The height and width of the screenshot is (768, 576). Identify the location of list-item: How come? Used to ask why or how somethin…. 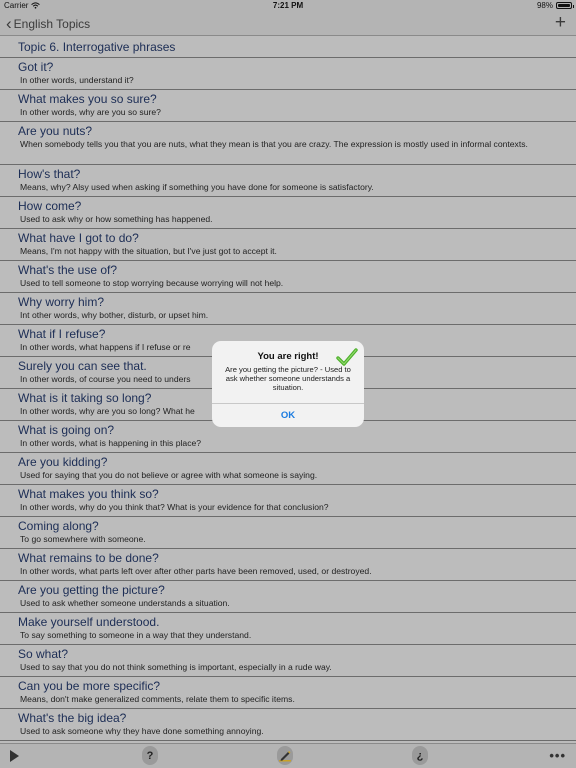
(288, 213).